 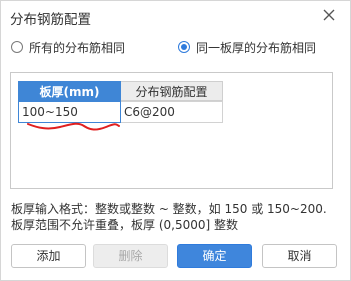 What do you see at coordinates (172, 91) in the screenshot?
I see `column-header-rebar: 分布钢筋配置` at bounding box center [172, 91].